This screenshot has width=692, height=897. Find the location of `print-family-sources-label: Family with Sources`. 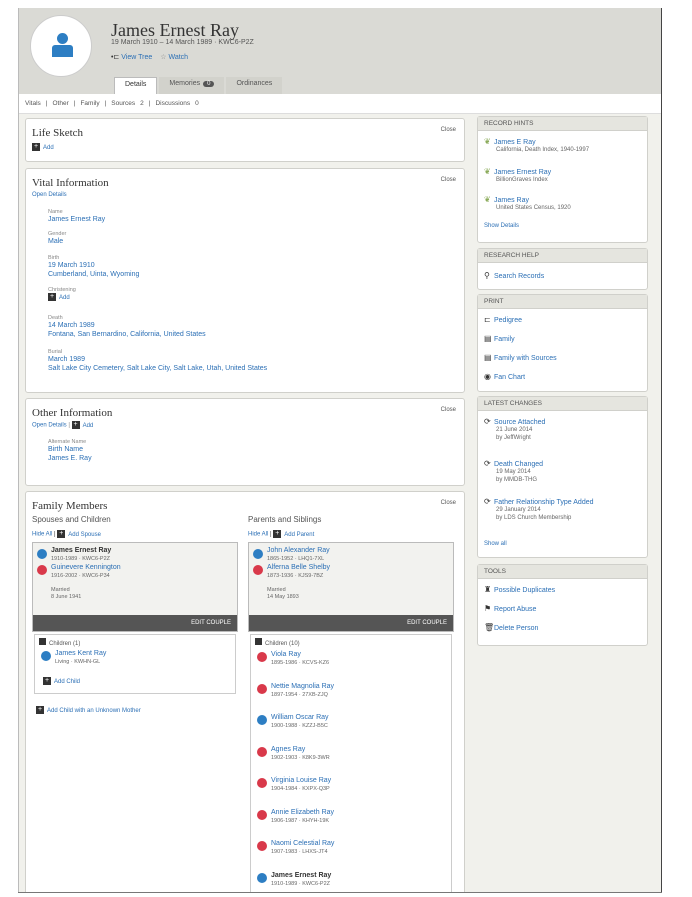

print-family-sources-label: Family with Sources is located at coordinates (525, 358).